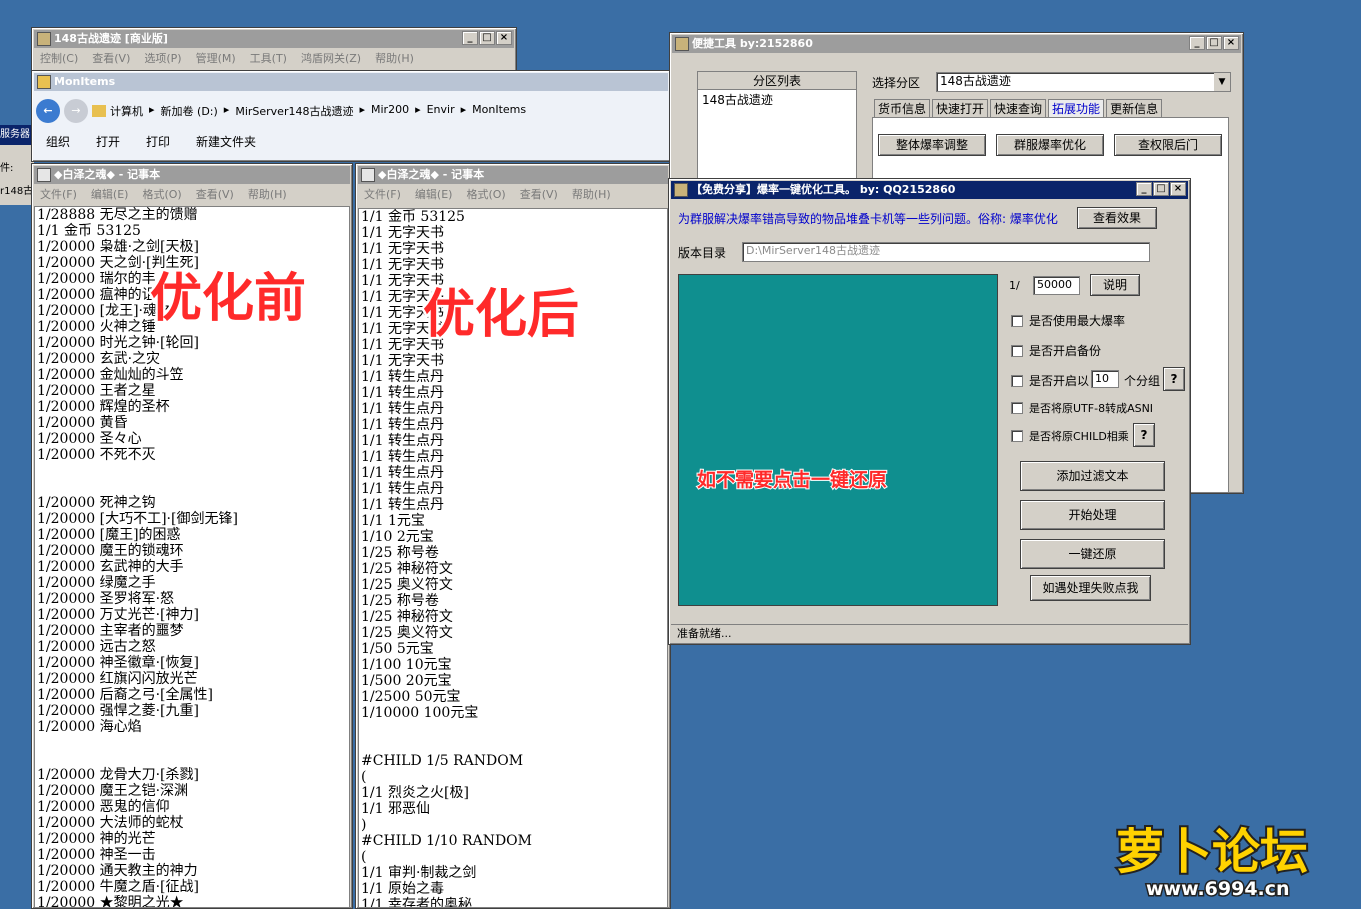 This screenshot has height=909, width=1361. I want to click on breadcrumb-item: MonItems, so click(499, 111).